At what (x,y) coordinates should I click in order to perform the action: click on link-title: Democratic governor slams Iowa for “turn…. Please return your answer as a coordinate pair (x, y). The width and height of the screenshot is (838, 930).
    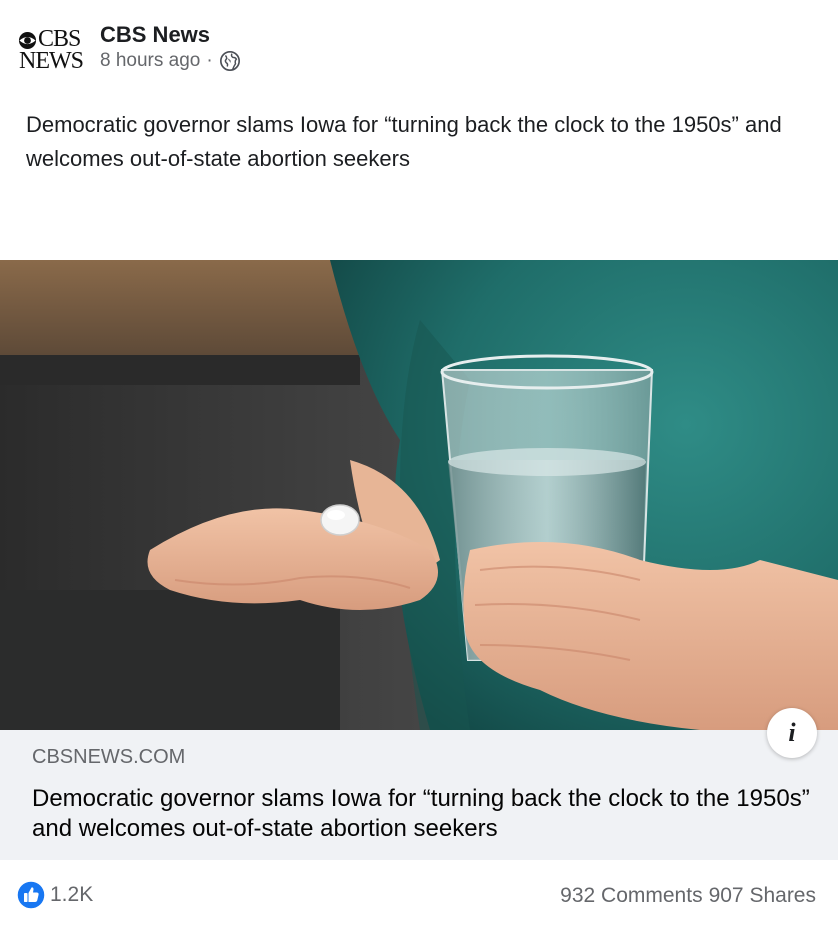
    Looking at the image, I should click on (422, 814).